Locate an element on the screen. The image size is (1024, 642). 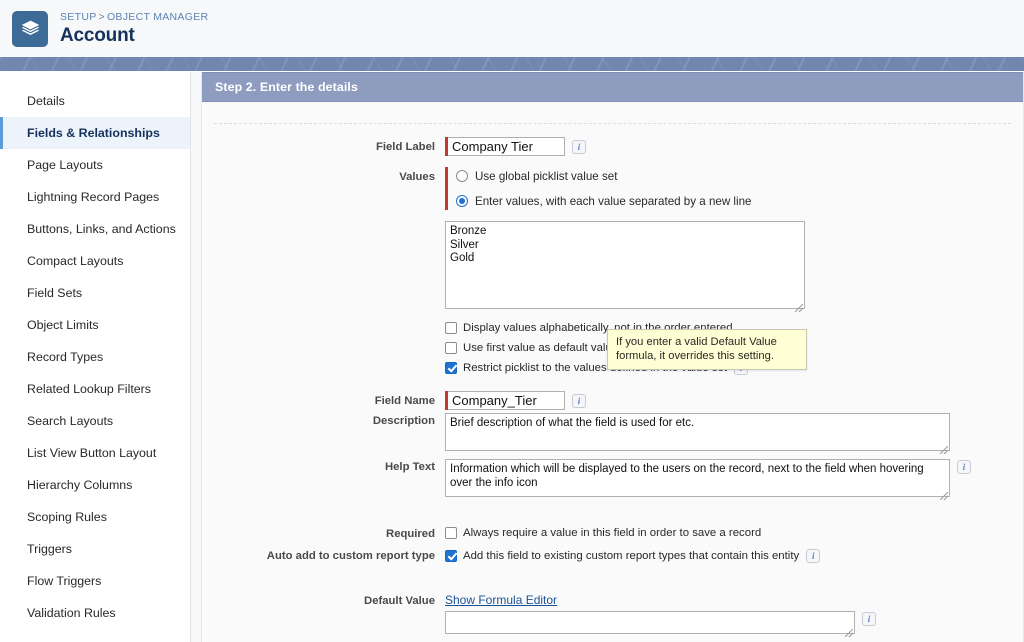
step-header: Step 2. Enter the details is located at coordinates (612, 87).